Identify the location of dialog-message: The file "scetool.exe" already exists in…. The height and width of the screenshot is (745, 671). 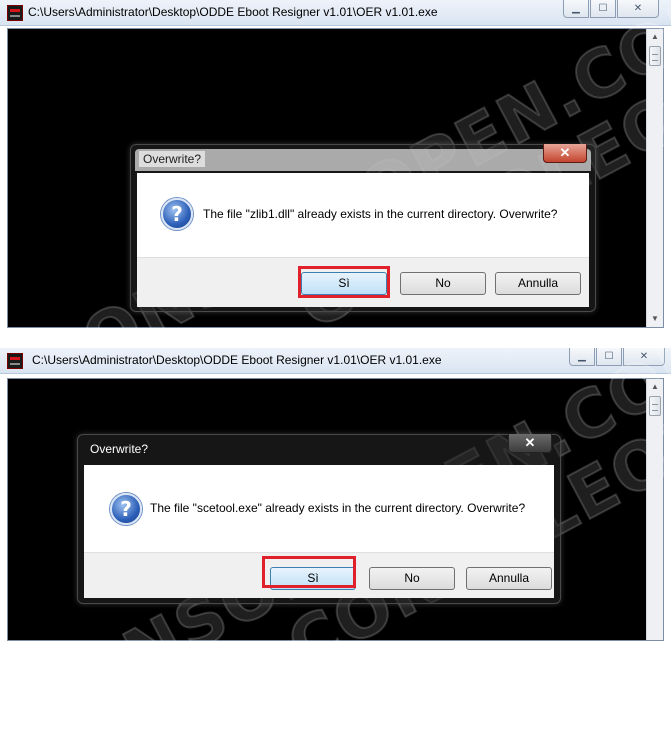
(338, 508).